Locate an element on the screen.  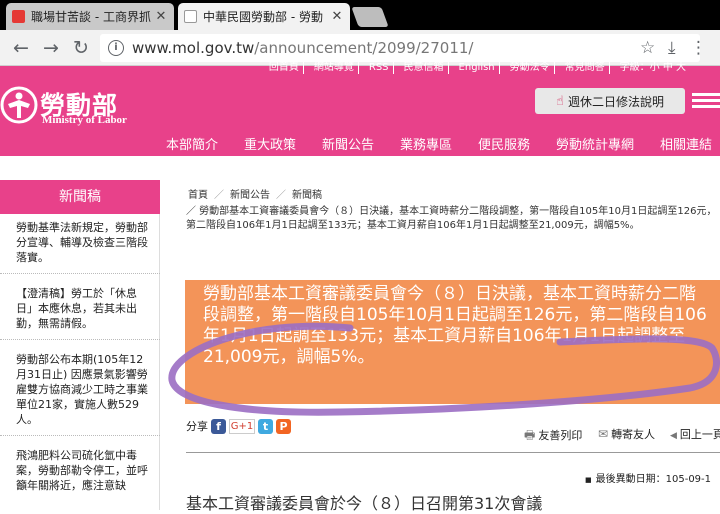
hand-pointer-icon: ☝ is located at coordinates (560, 101).